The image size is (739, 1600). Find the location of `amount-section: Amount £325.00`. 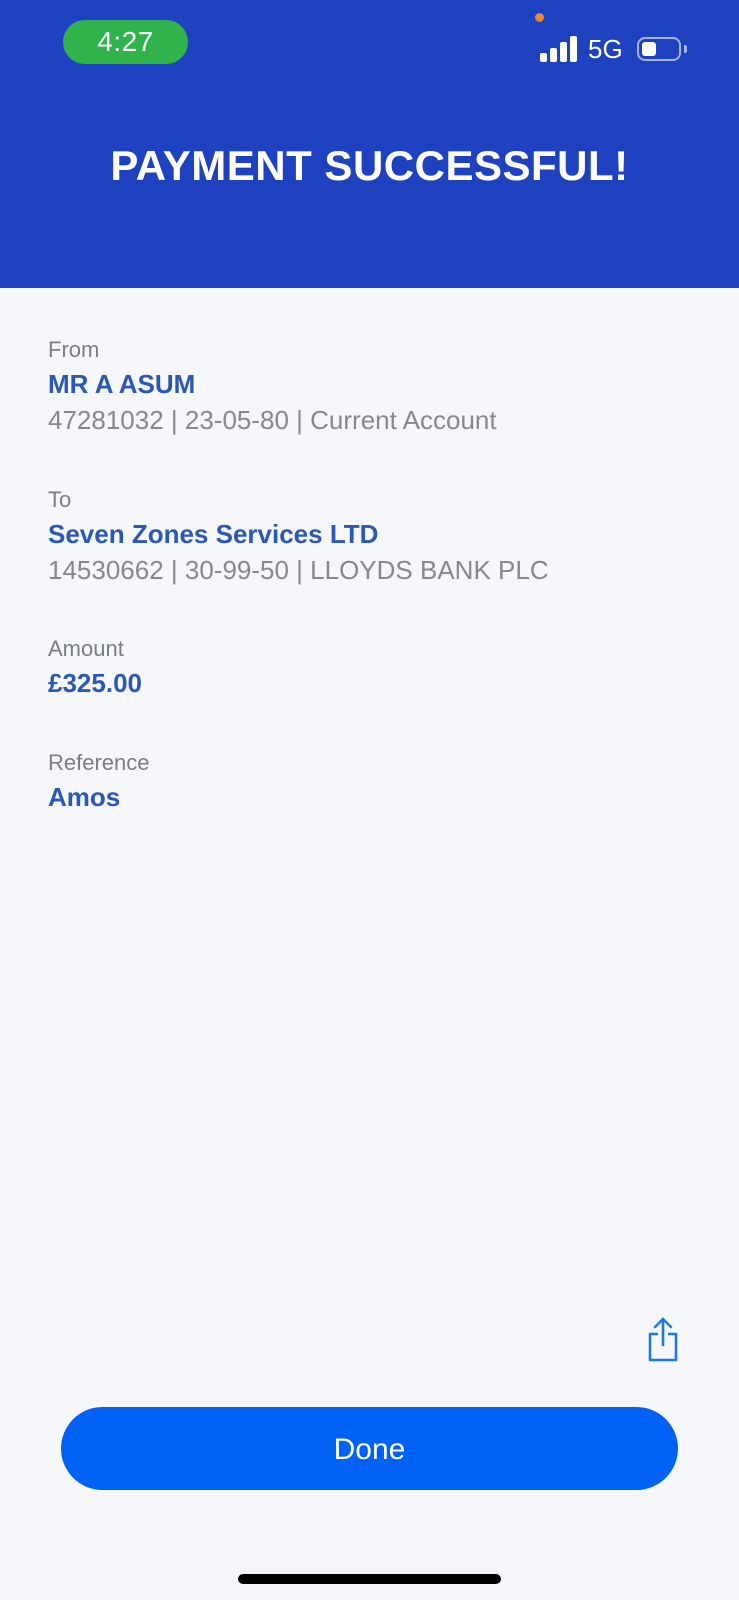

amount-section: Amount £325.00 is located at coordinates (373, 667).